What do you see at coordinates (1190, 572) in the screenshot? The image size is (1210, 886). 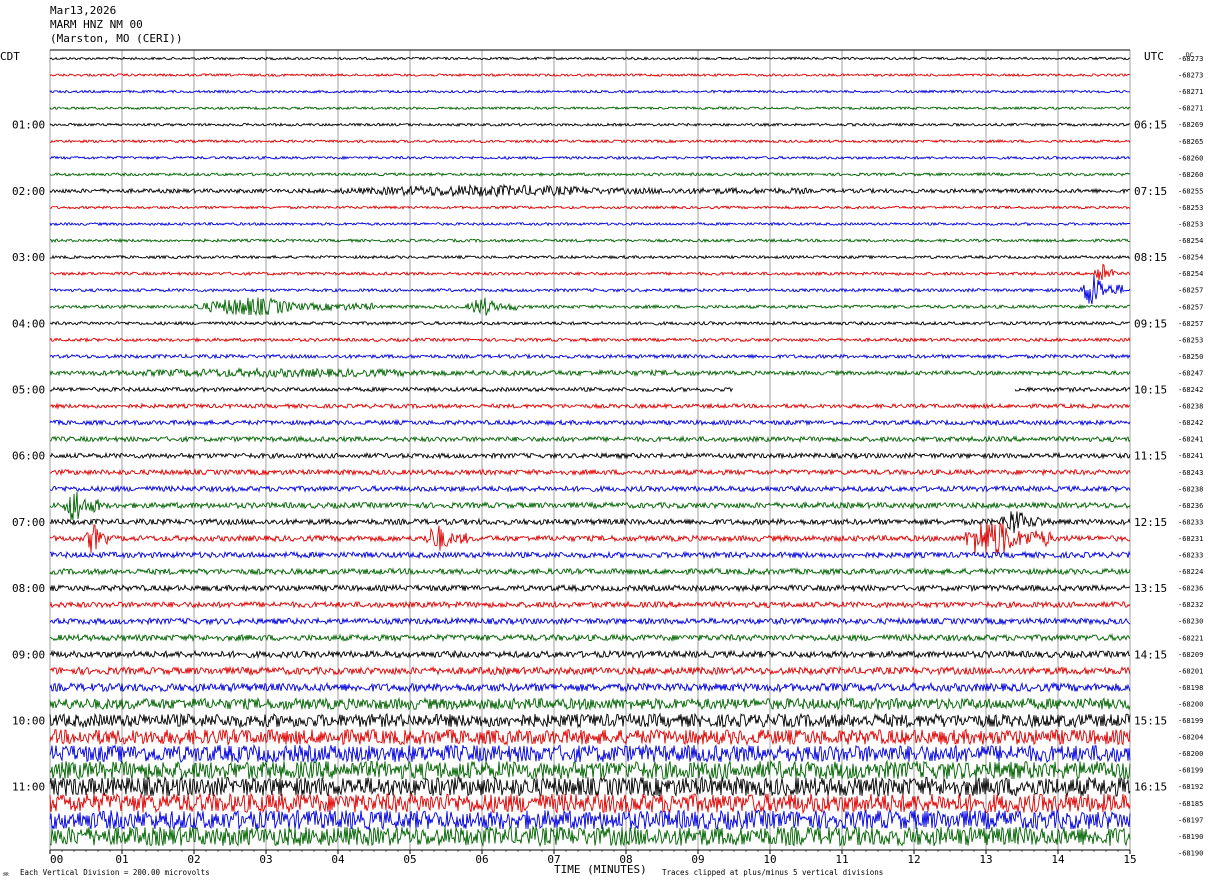 I see `dc-offset-label: -68224` at bounding box center [1190, 572].